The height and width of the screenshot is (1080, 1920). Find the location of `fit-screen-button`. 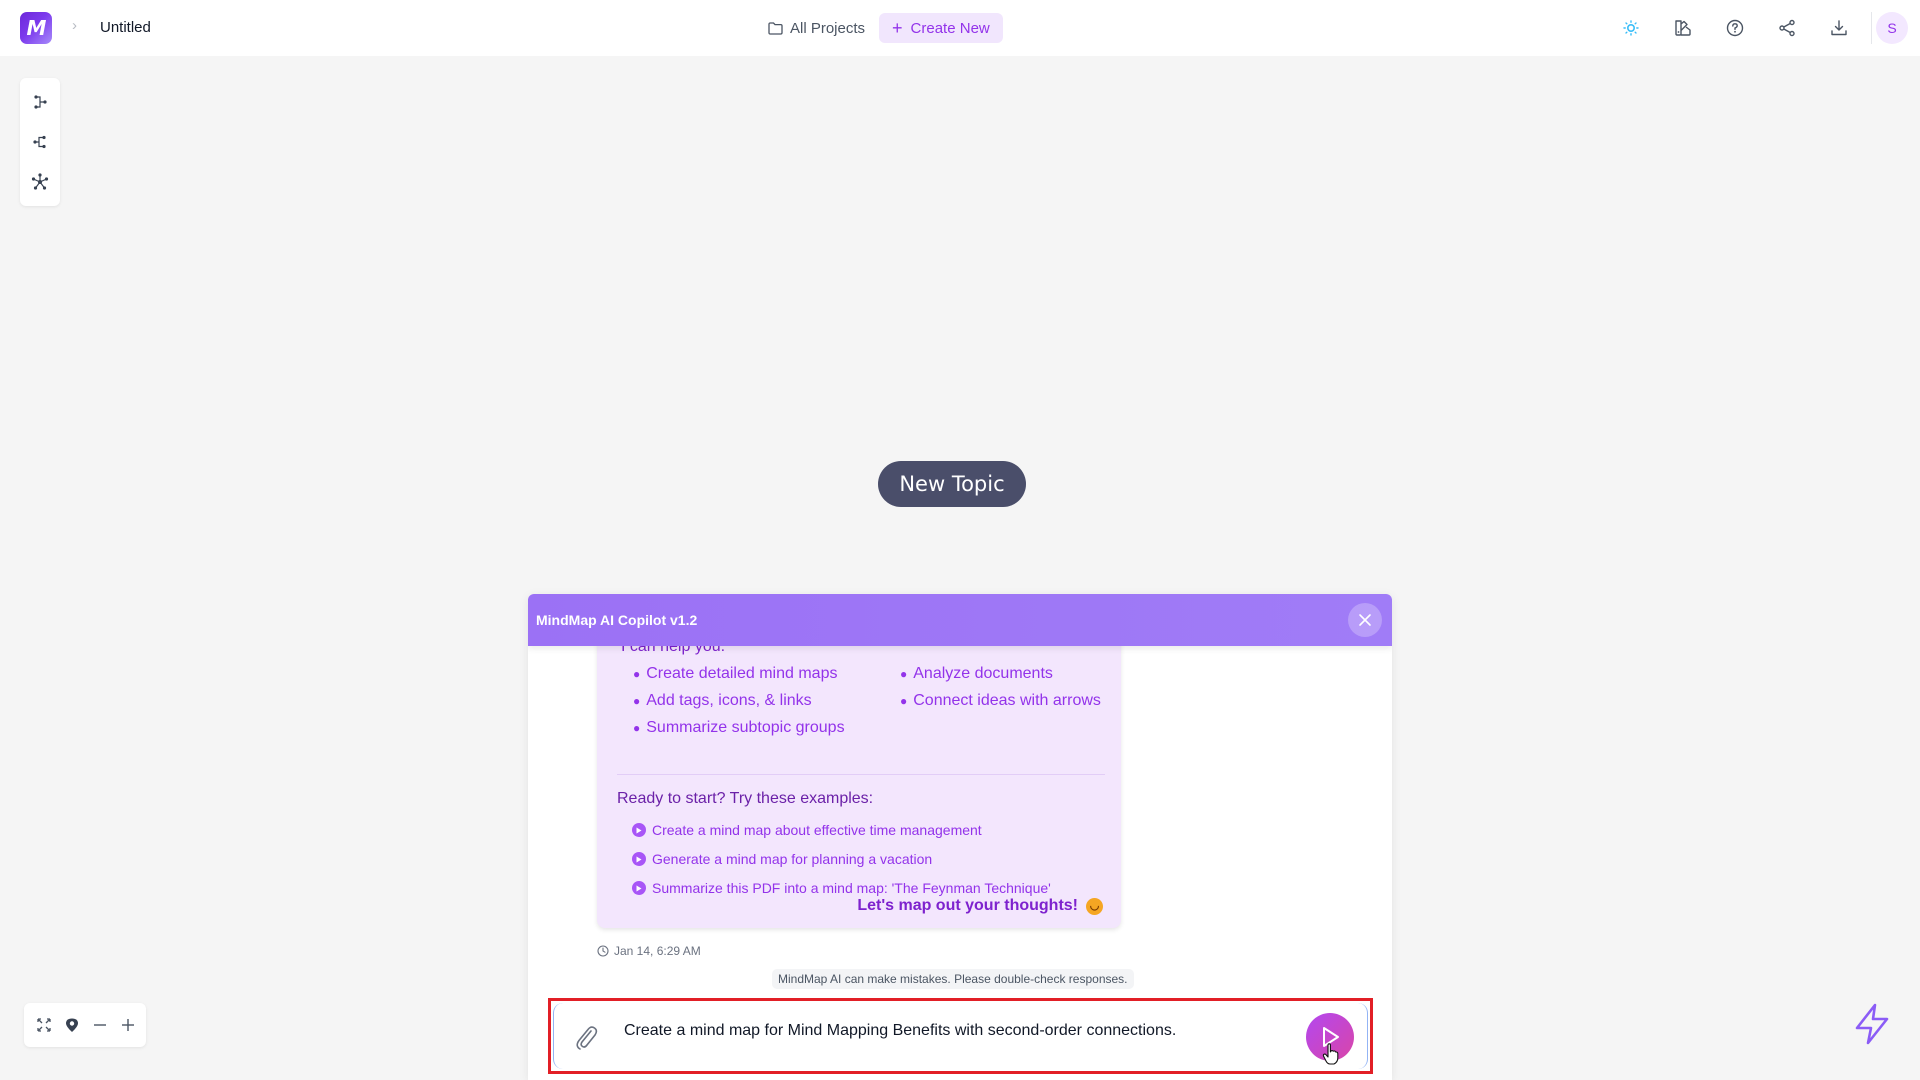

fit-screen-button is located at coordinates (44, 1025).